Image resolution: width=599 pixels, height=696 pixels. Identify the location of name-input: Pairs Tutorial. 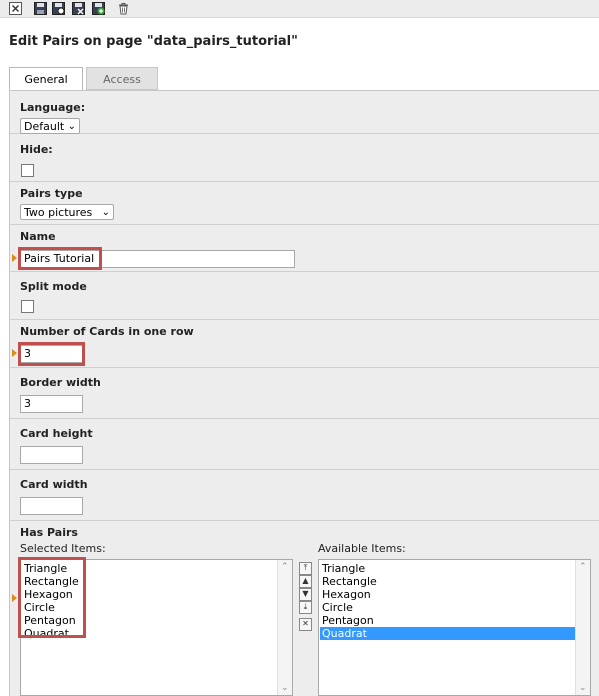
(157, 259).